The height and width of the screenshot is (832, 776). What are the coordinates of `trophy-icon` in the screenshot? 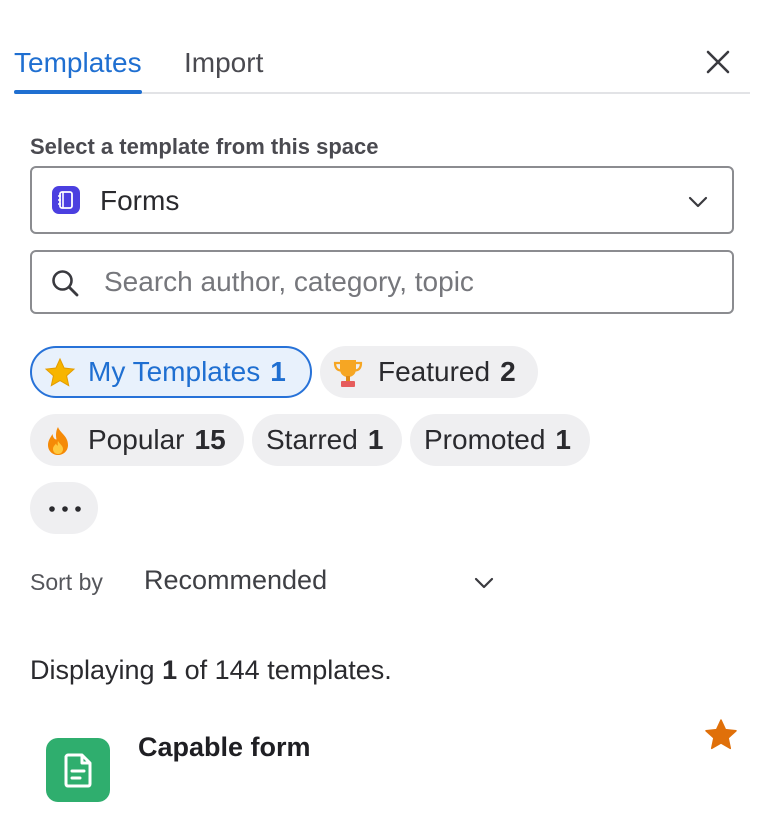 It's located at (348, 373).